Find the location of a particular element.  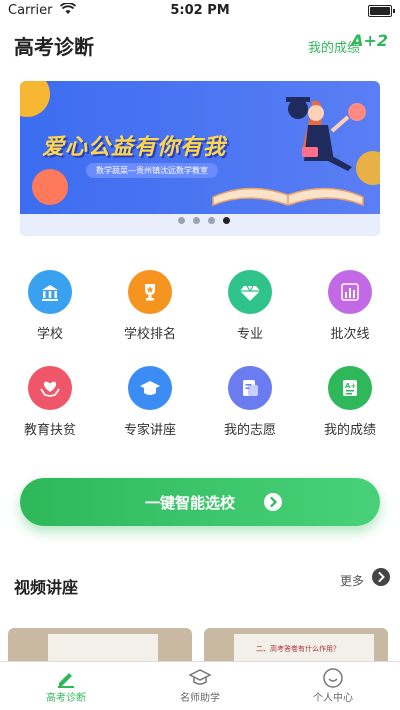

feature-label: 学校排名 is located at coordinates (149, 334).